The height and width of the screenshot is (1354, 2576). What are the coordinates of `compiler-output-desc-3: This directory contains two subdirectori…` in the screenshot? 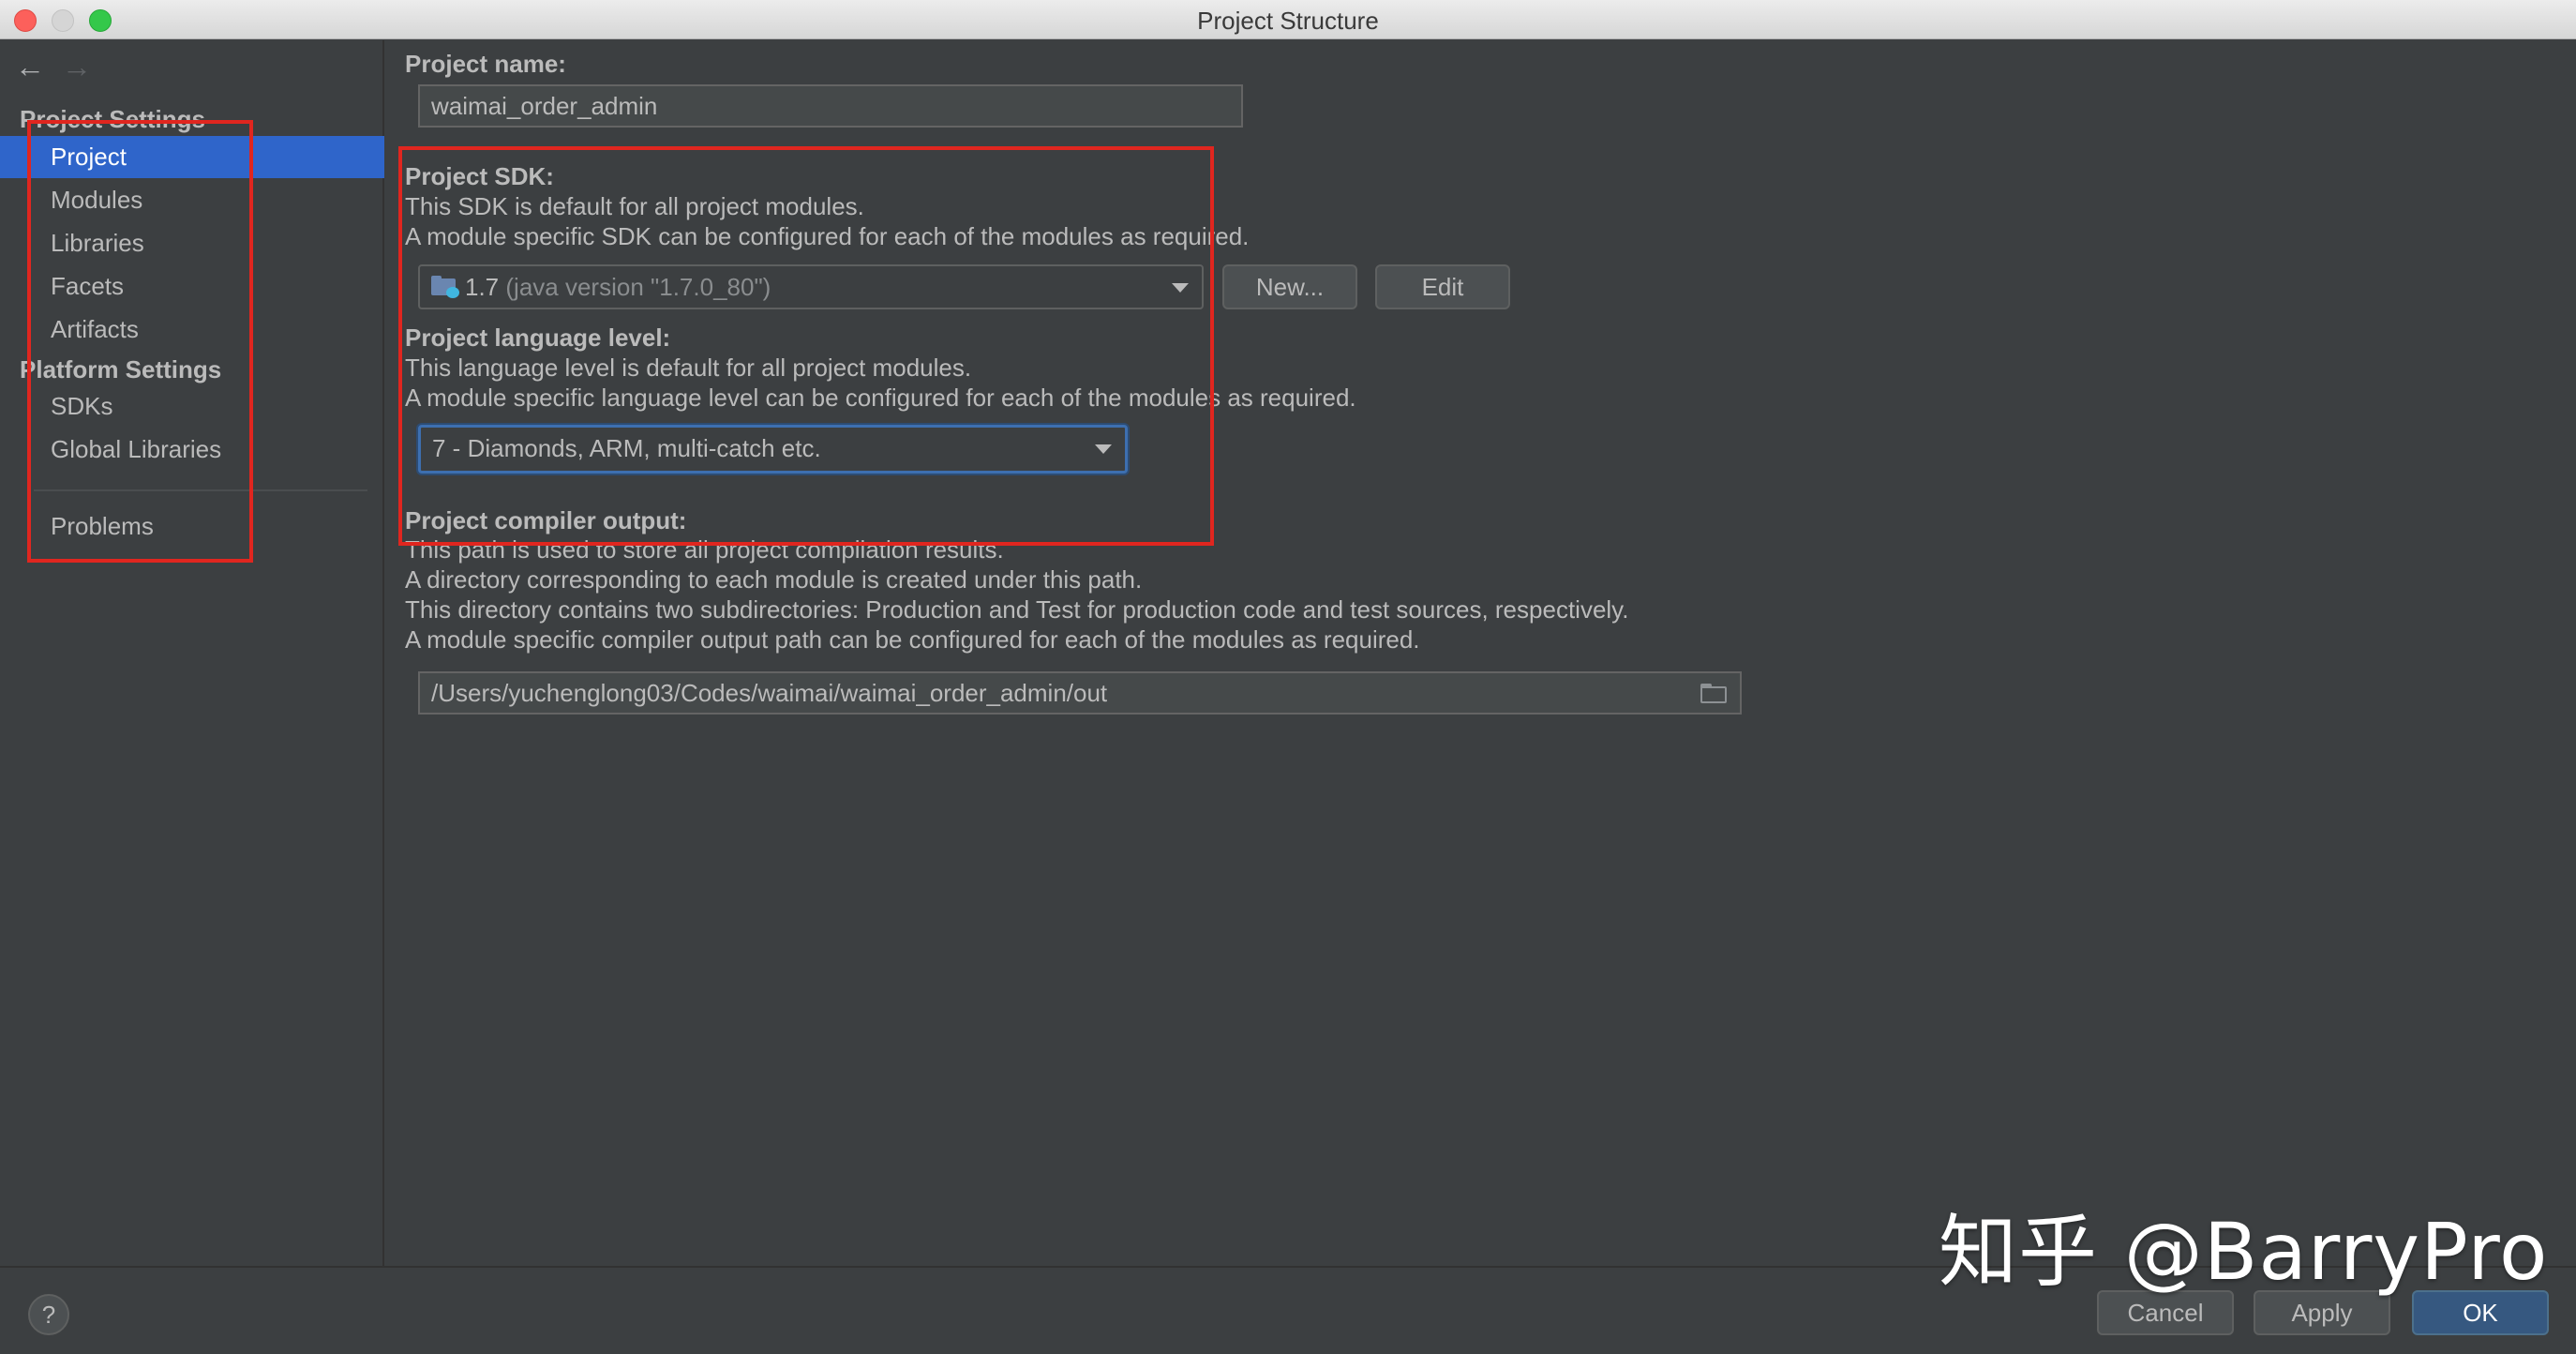 It's located at (1017, 610).